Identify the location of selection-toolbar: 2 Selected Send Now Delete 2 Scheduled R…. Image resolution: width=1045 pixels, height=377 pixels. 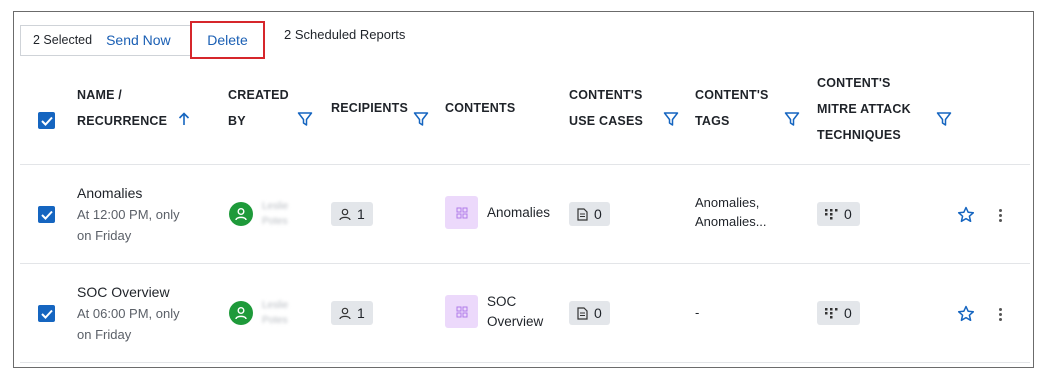
(212, 40).